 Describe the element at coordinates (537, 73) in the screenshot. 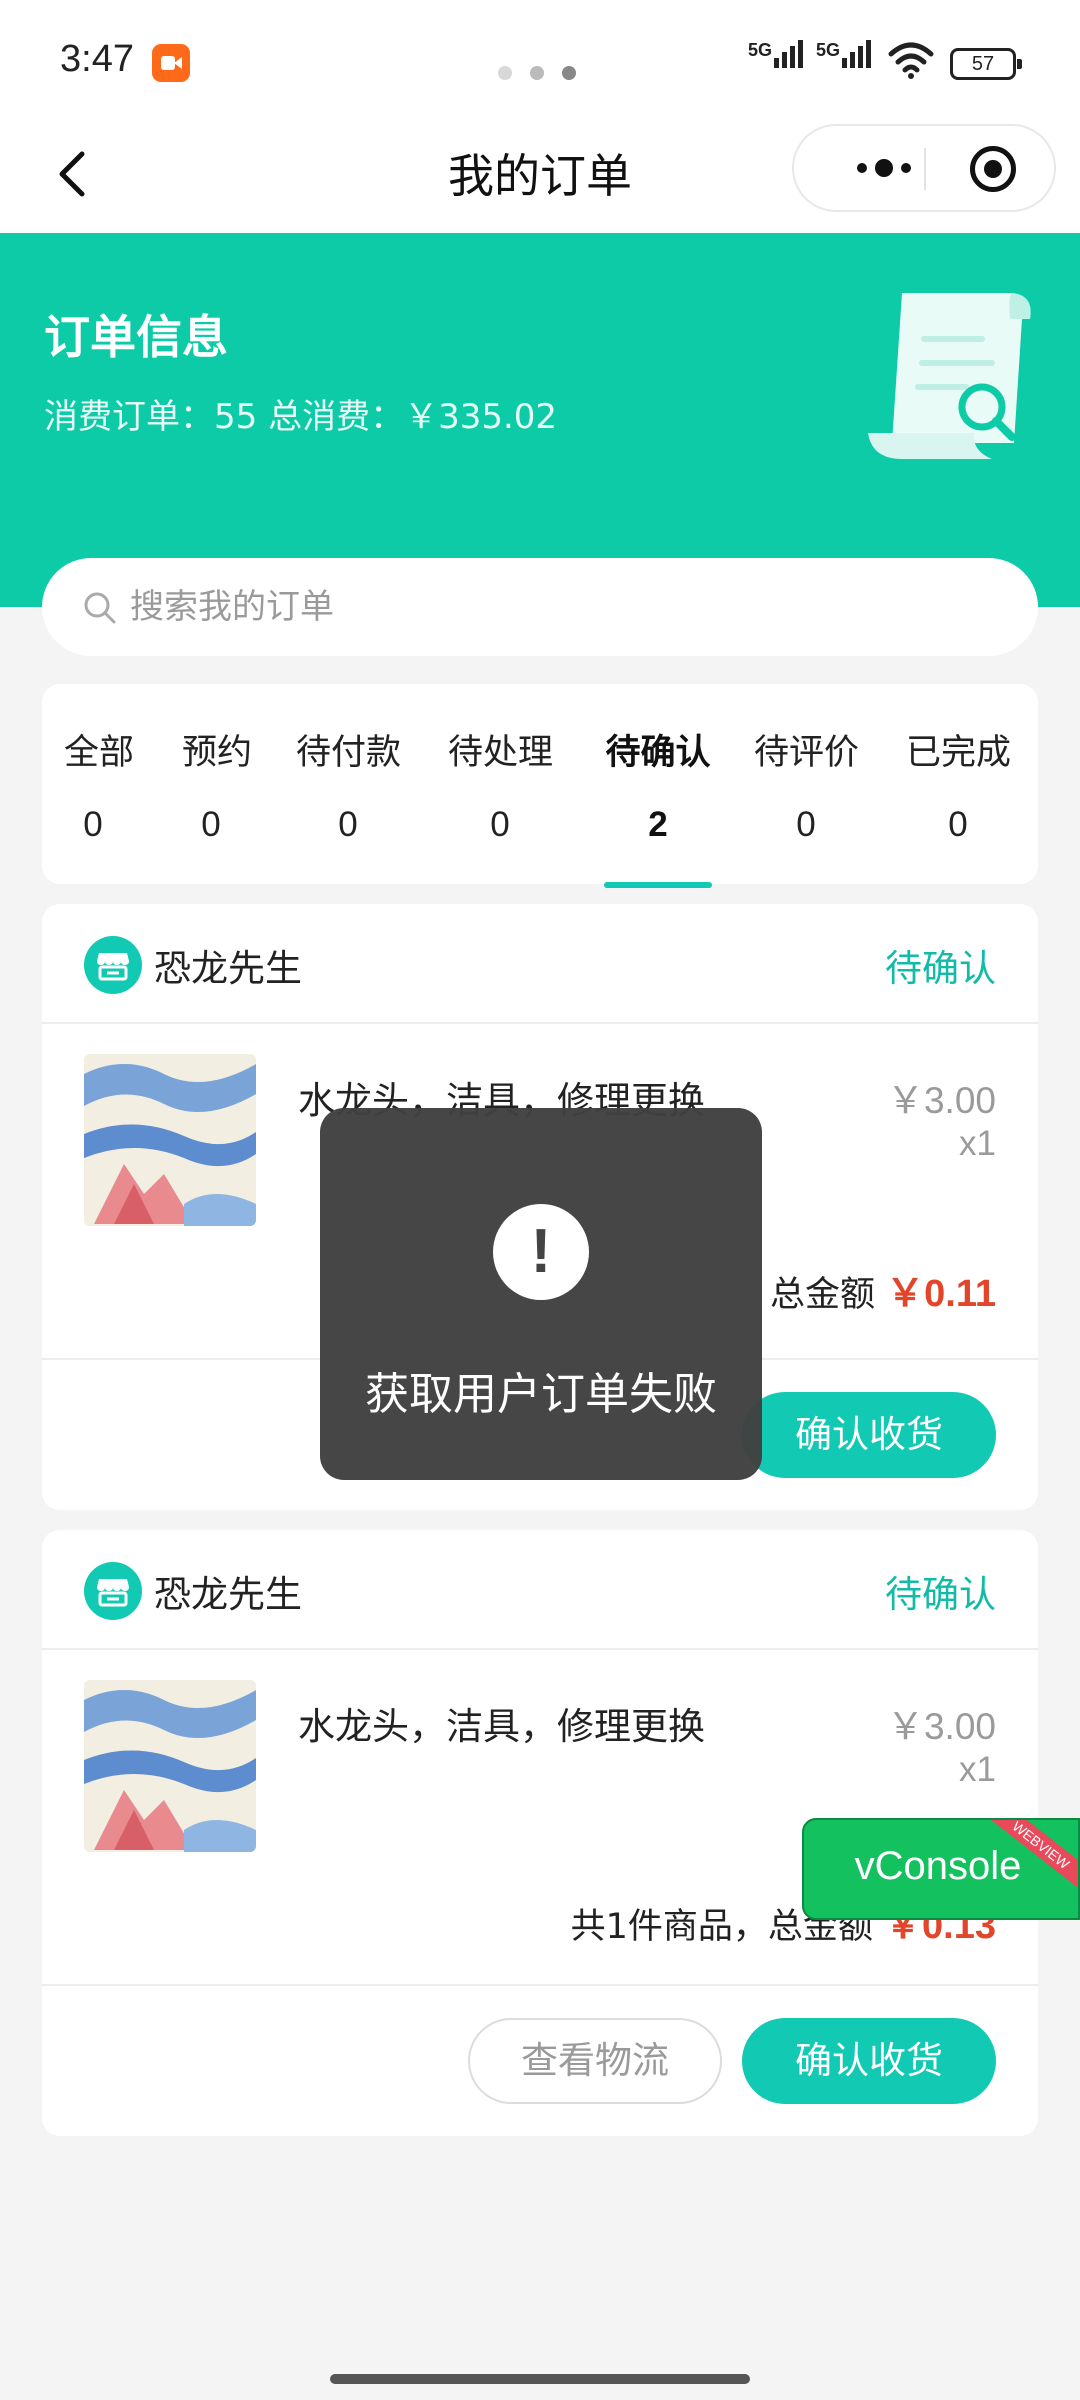

I see `page-indicator-dots` at that location.